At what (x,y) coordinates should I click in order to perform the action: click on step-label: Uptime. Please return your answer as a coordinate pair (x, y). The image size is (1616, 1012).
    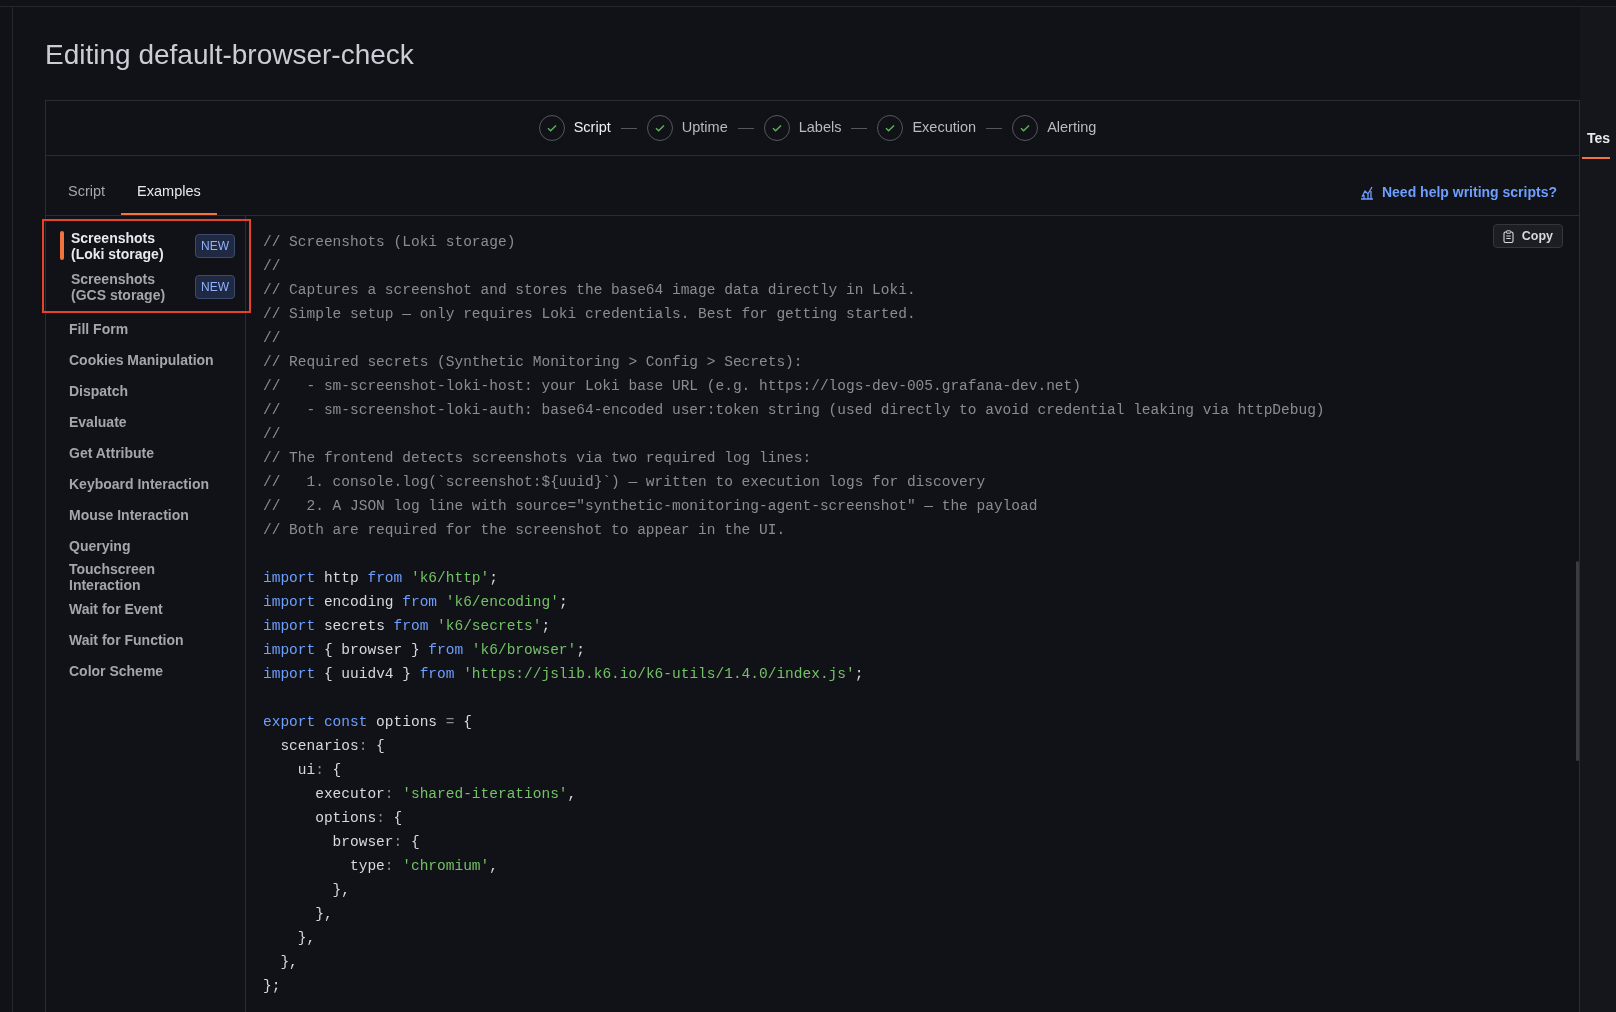
    Looking at the image, I should click on (704, 128).